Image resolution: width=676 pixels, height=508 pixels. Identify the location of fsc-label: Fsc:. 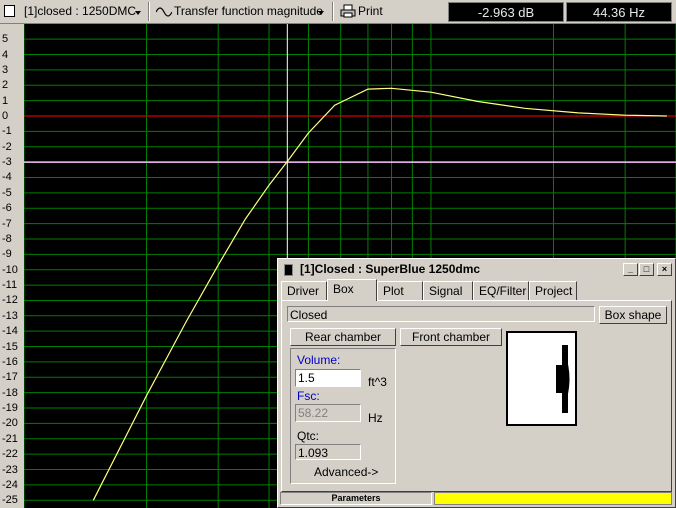
(308, 396).